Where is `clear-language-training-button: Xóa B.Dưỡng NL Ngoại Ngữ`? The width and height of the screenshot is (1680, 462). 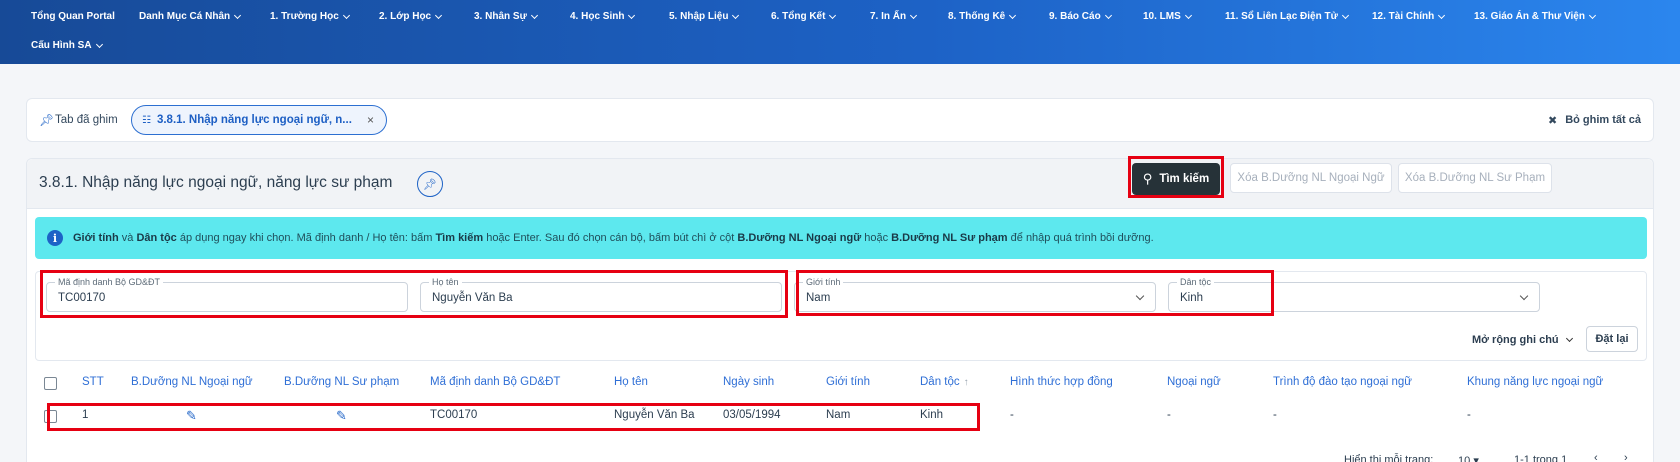 clear-language-training-button: Xóa B.Dưỡng NL Ngoại Ngữ is located at coordinates (1311, 178).